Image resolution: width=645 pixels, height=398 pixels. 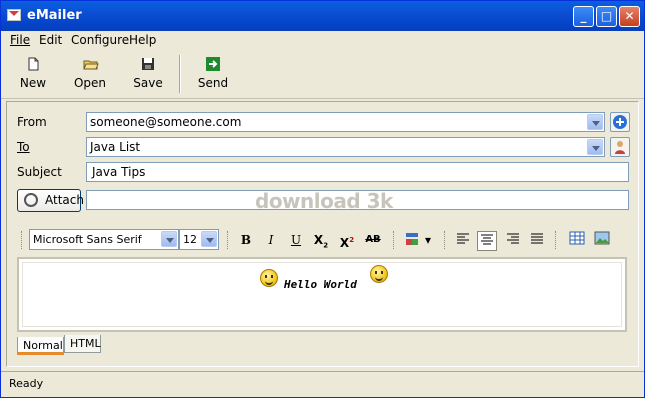 What do you see at coordinates (296, 241) in the screenshot?
I see `underline-button: U` at bounding box center [296, 241].